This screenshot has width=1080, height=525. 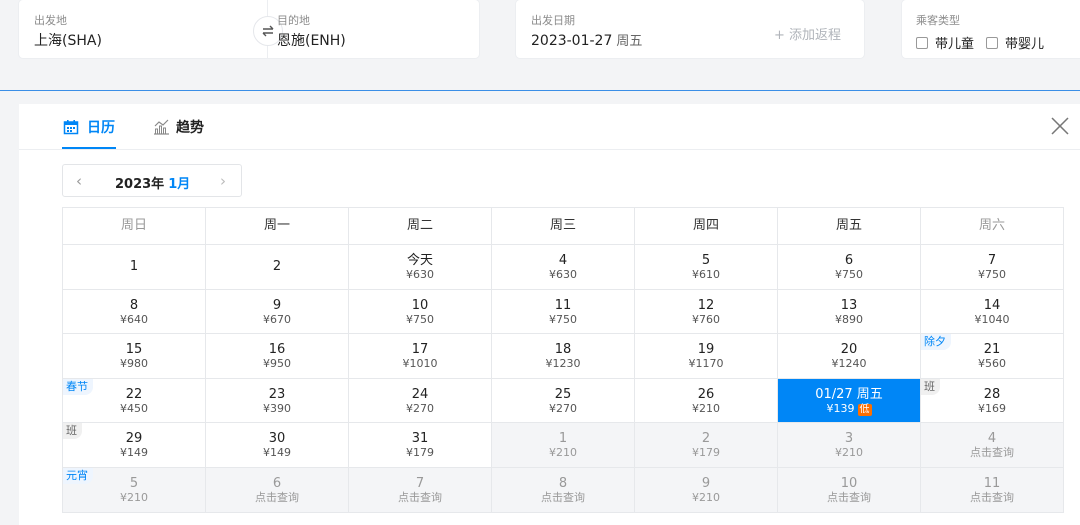 What do you see at coordinates (134, 267) in the screenshot?
I see `calendar-day: 1` at bounding box center [134, 267].